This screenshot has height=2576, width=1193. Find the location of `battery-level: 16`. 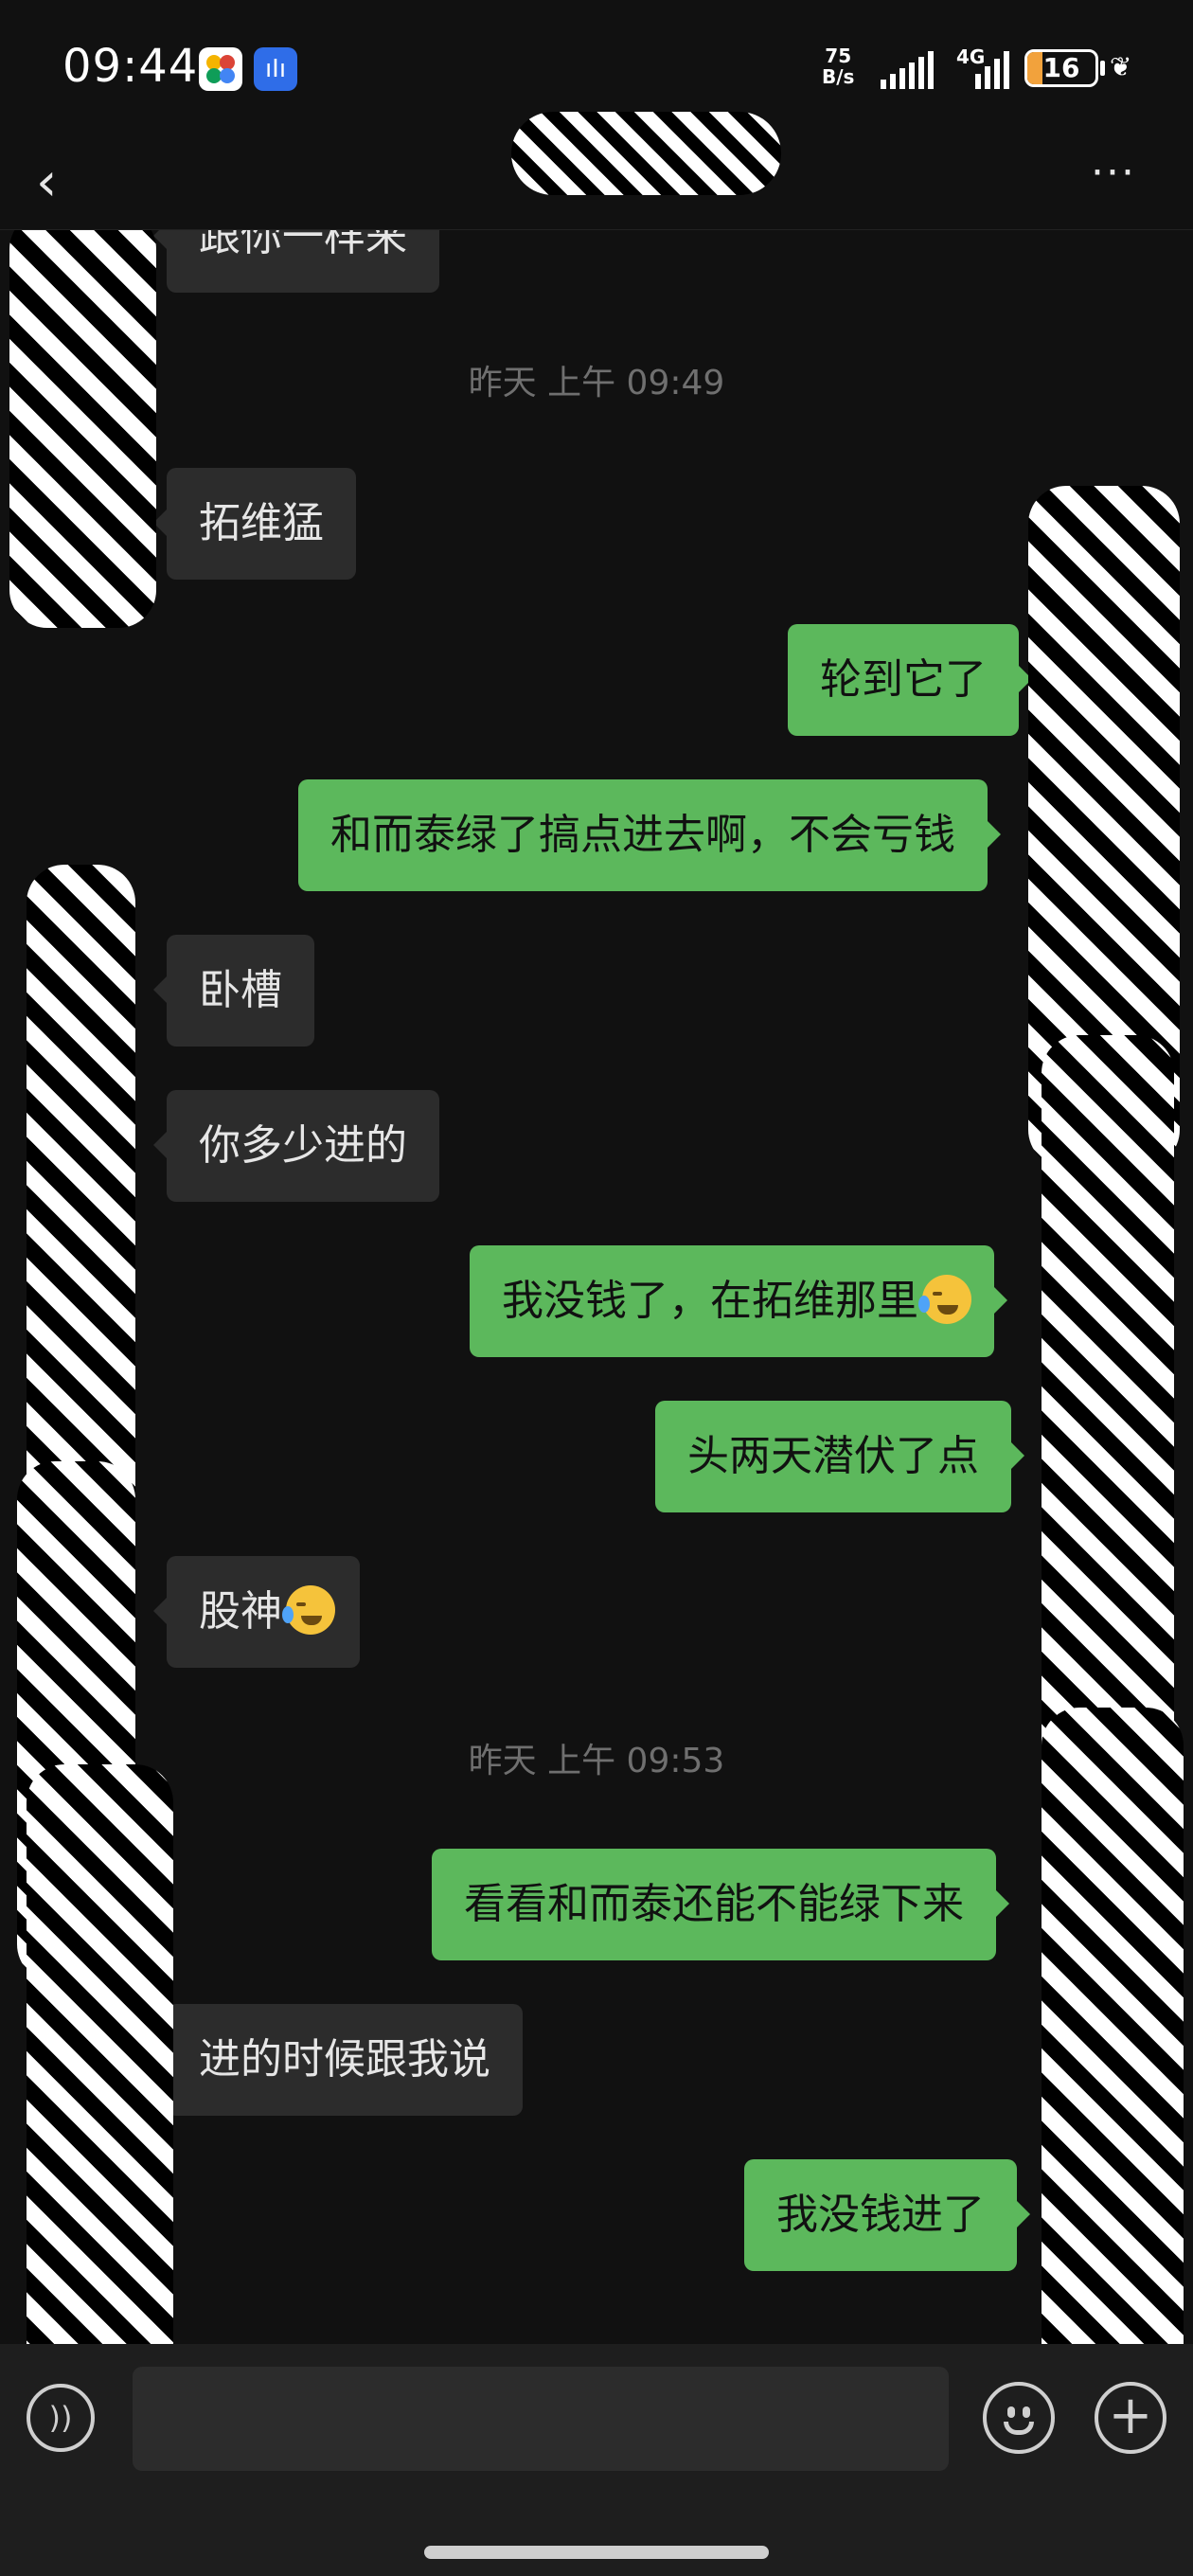

battery-level: 16 is located at coordinates (1061, 67).